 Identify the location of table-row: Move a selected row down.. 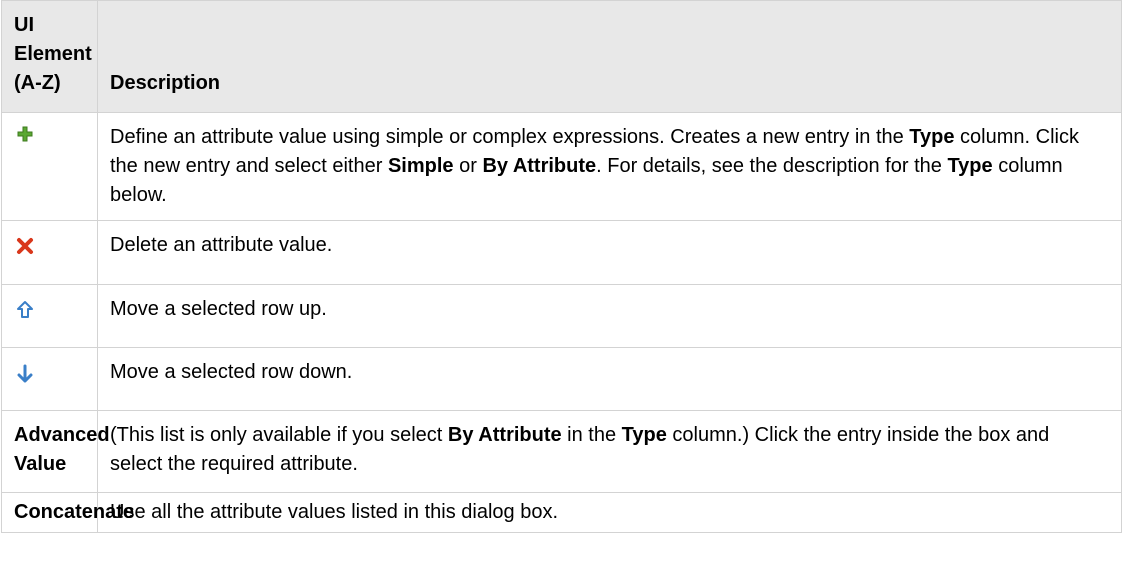
(561, 379).